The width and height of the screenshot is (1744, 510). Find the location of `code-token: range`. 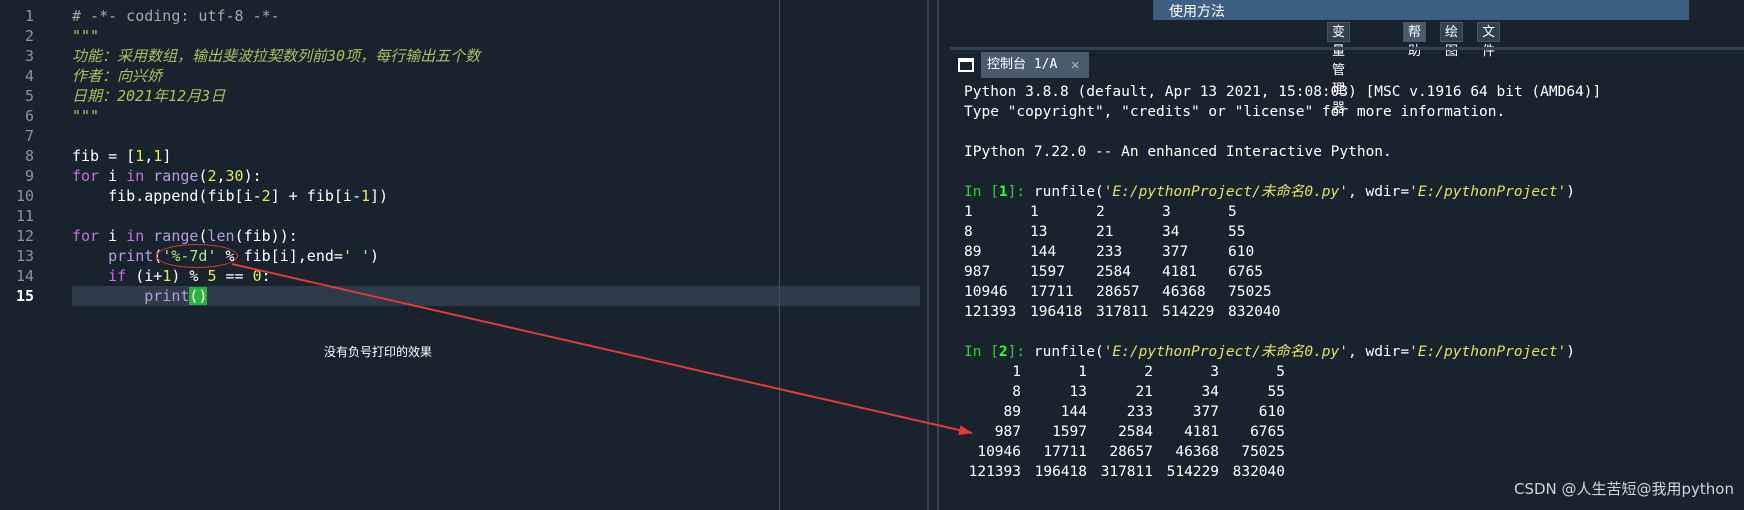

code-token: range is located at coordinates (176, 176).